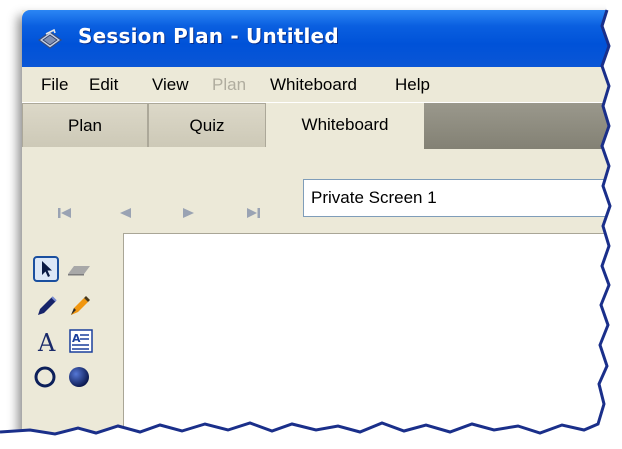  Describe the element at coordinates (208, 36) in the screenshot. I see `window-title: Session Plan - Untitled` at that location.